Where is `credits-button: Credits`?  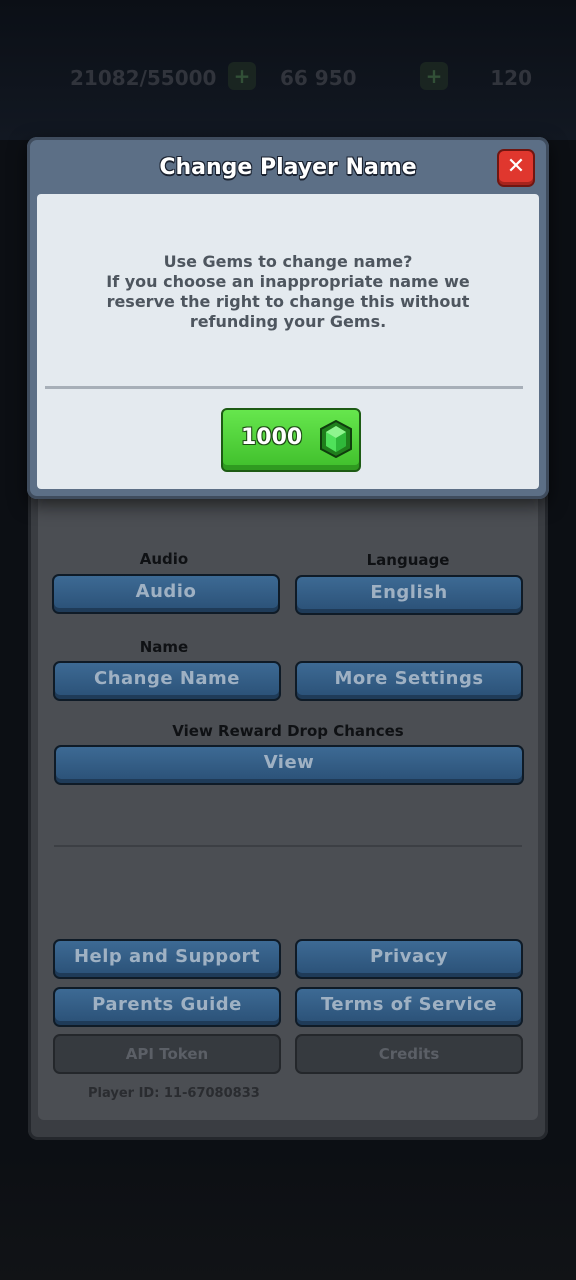 credits-button: Credits is located at coordinates (409, 1054).